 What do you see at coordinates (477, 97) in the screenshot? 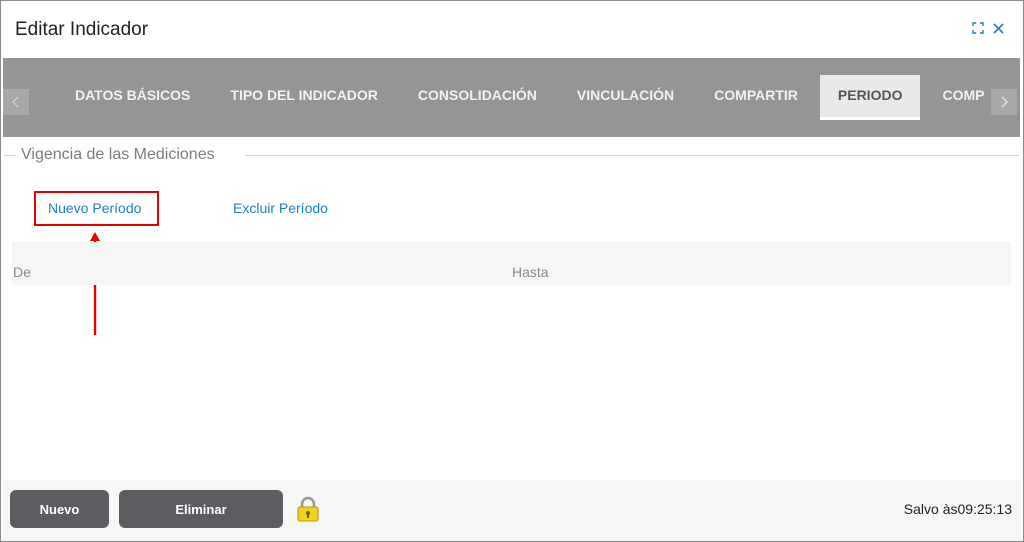
I see `tab-consolidacion: CONSOLIDACIÓN` at bounding box center [477, 97].